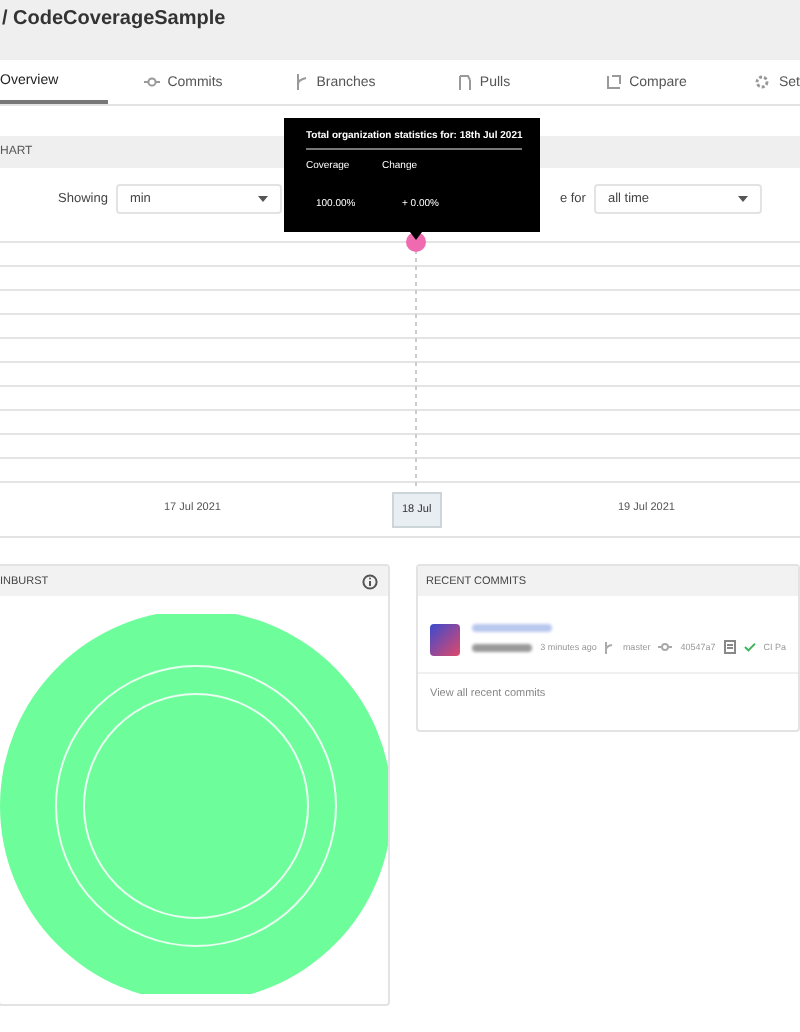 Image resolution: width=800 pixels, height=1032 pixels. Describe the element at coordinates (113, 18) in the screenshot. I see `repo-title: / CodeCoverageSample` at that location.